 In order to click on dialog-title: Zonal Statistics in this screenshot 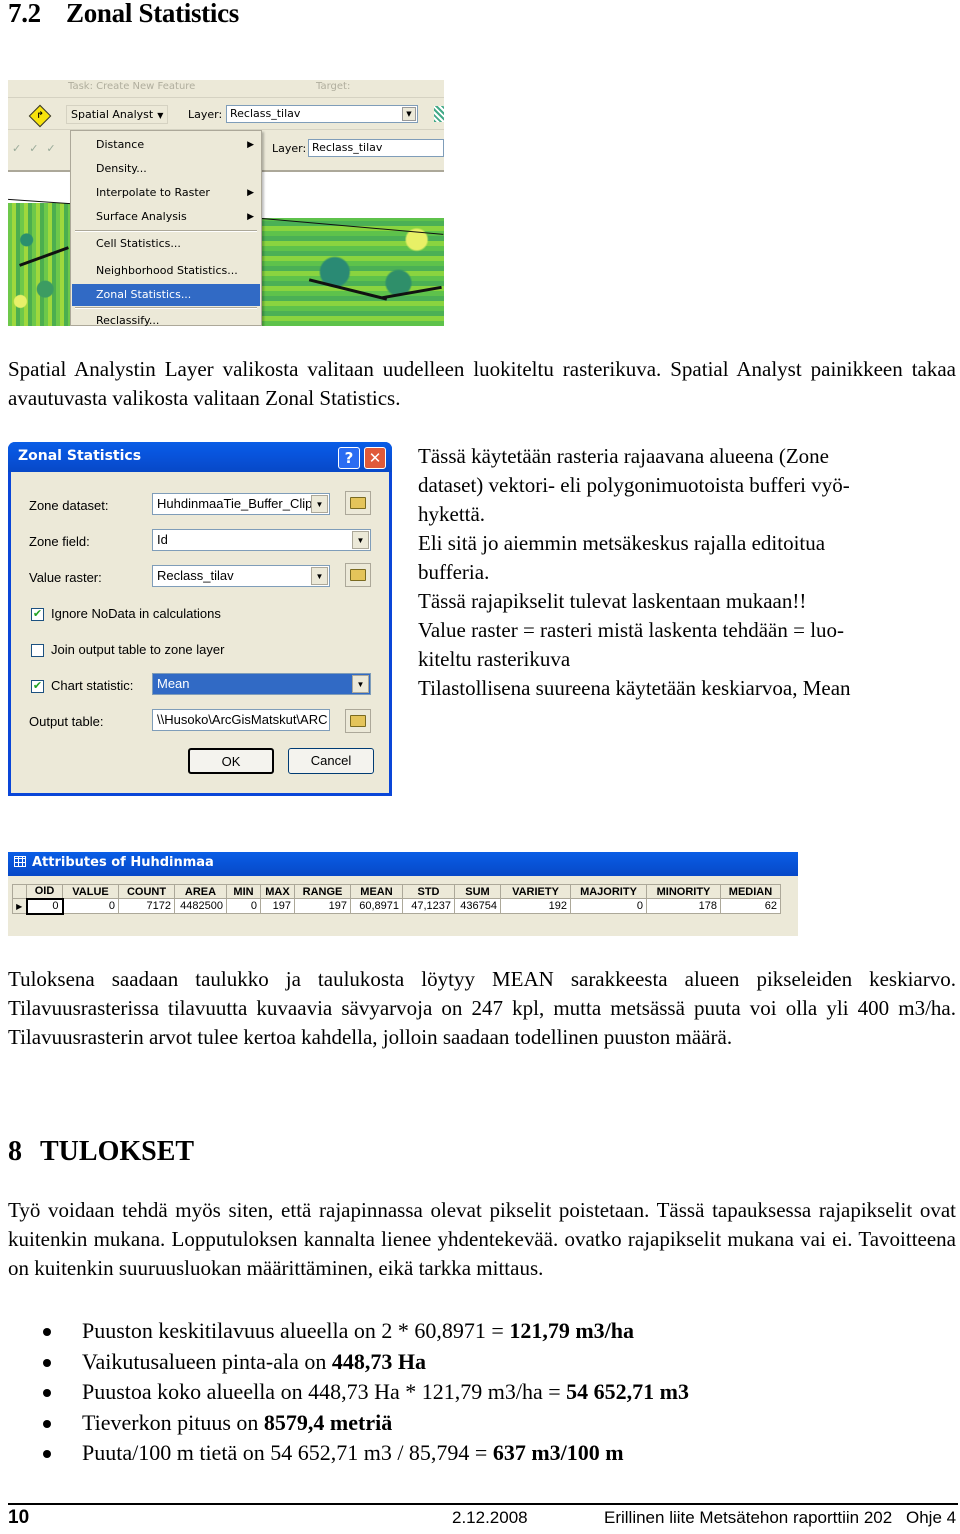, I will do `click(80, 456)`.